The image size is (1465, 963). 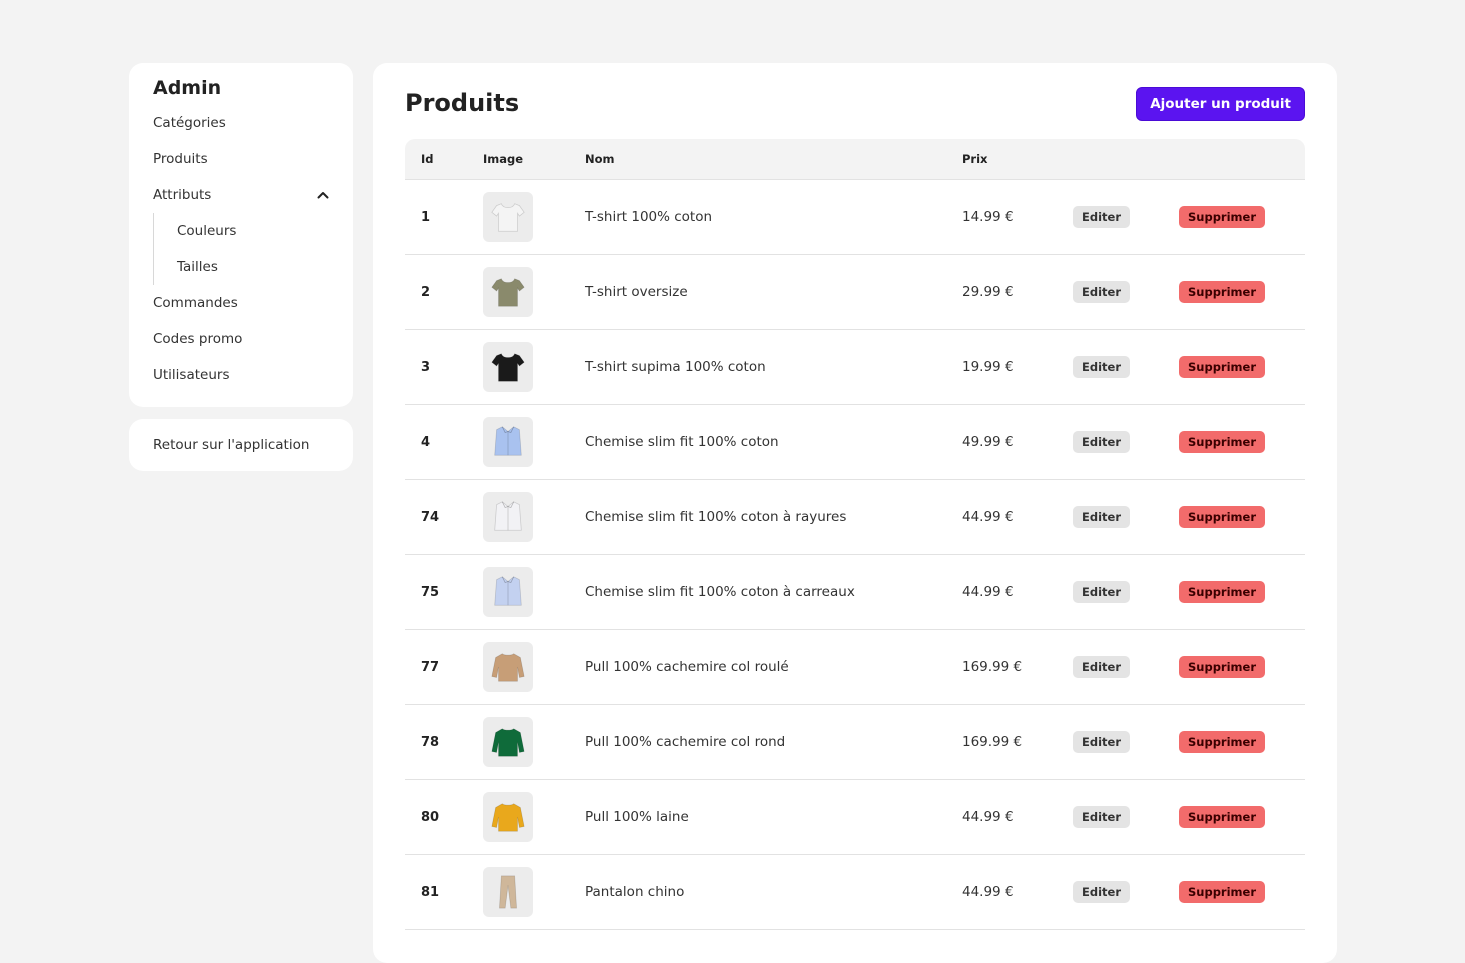 What do you see at coordinates (855, 159) in the screenshot?
I see `table-header: Id Image Nom Prix` at bounding box center [855, 159].